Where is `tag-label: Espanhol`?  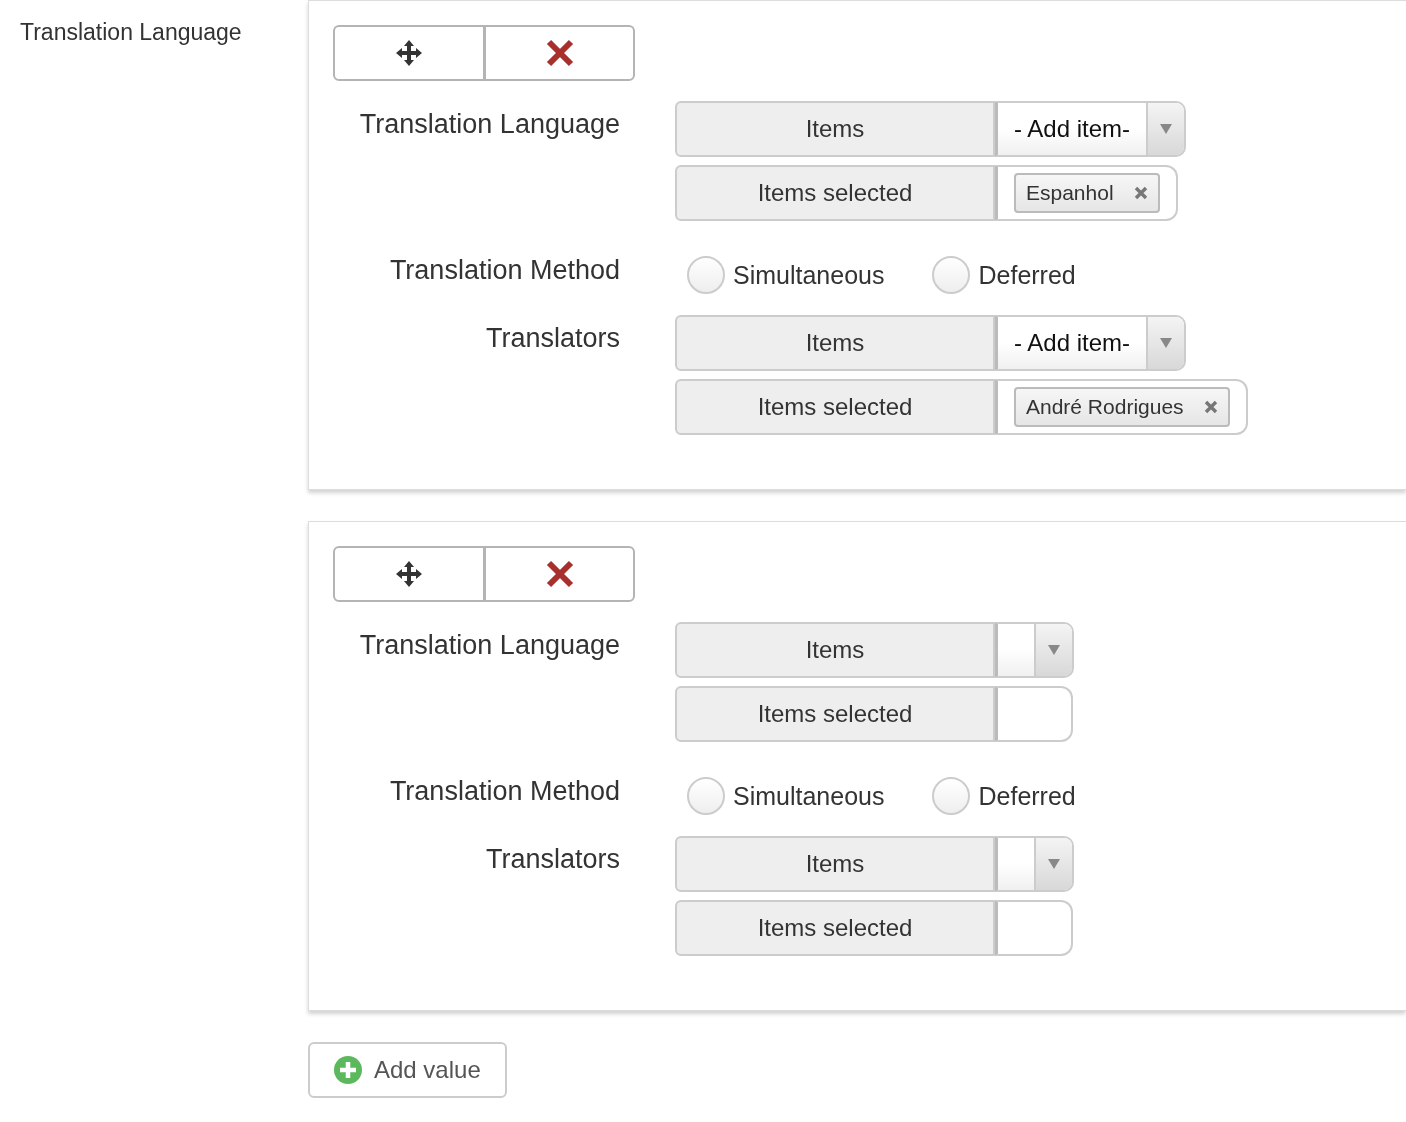 tag-label: Espanhol is located at coordinates (1070, 193).